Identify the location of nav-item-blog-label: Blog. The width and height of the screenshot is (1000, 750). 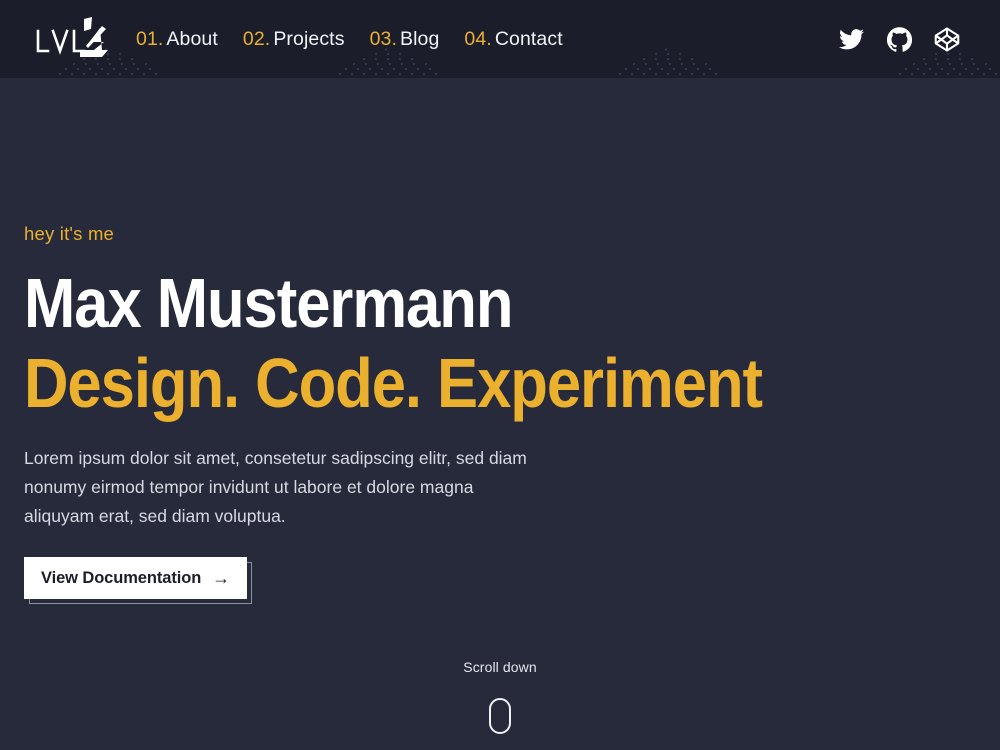
(419, 38).